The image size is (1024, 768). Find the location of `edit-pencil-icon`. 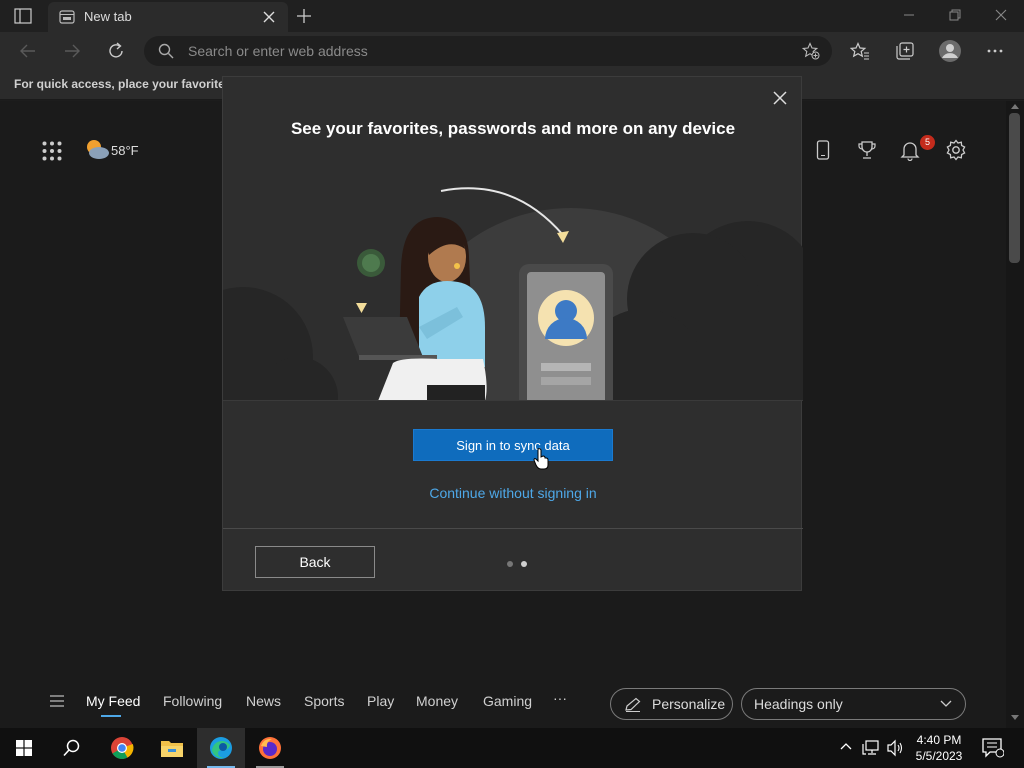

edit-pencil-icon is located at coordinates (633, 705).